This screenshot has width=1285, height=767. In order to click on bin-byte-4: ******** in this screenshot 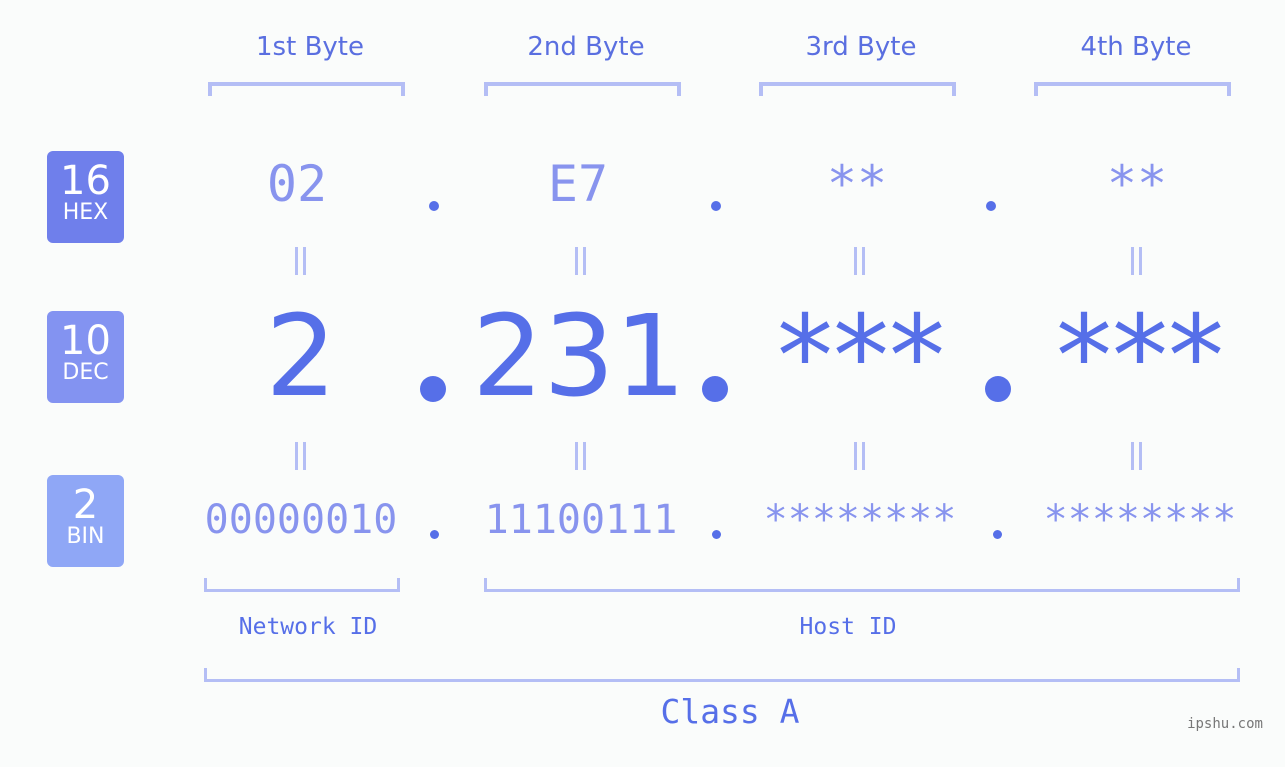, I will do `click(1140, 520)`.